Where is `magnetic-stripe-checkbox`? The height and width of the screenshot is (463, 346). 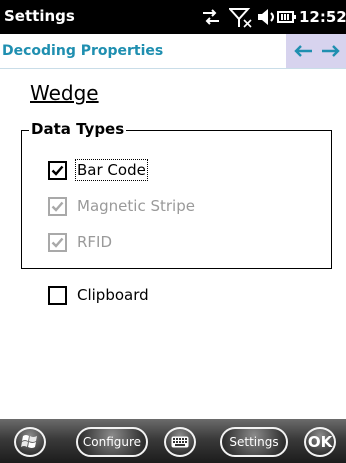 magnetic-stripe-checkbox is located at coordinates (57, 206).